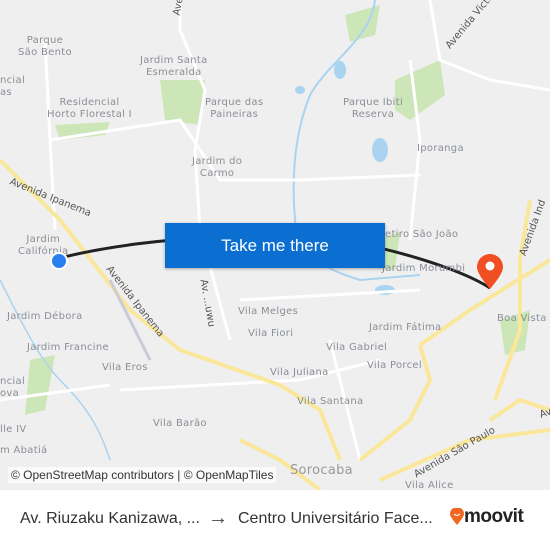 Image resolution: width=550 pixels, height=550 pixels. What do you see at coordinates (394, 365) in the screenshot?
I see `area-label: Vila Porcel` at bounding box center [394, 365].